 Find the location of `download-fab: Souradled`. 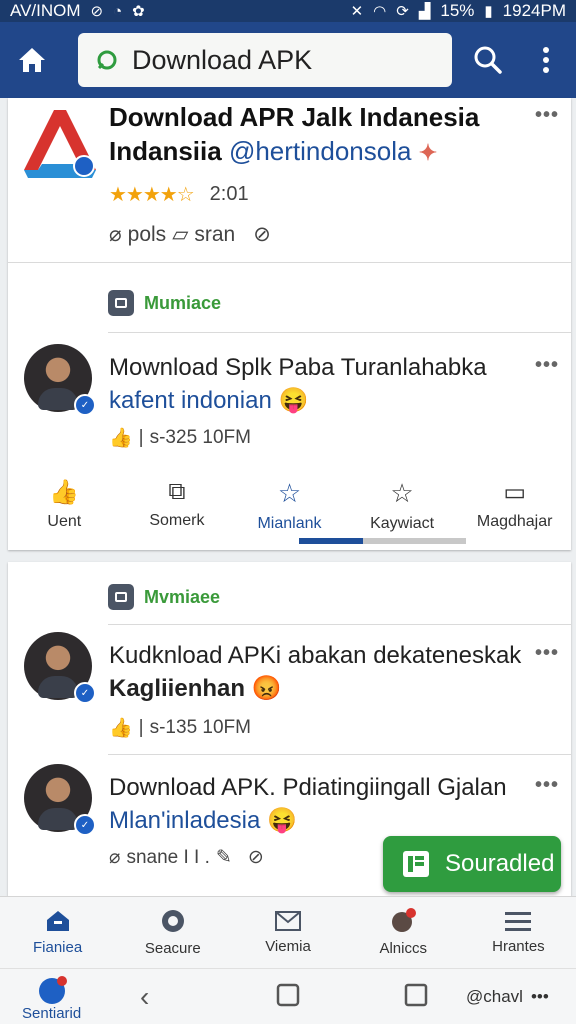

download-fab: Souradled is located at coordinates (472, 864).